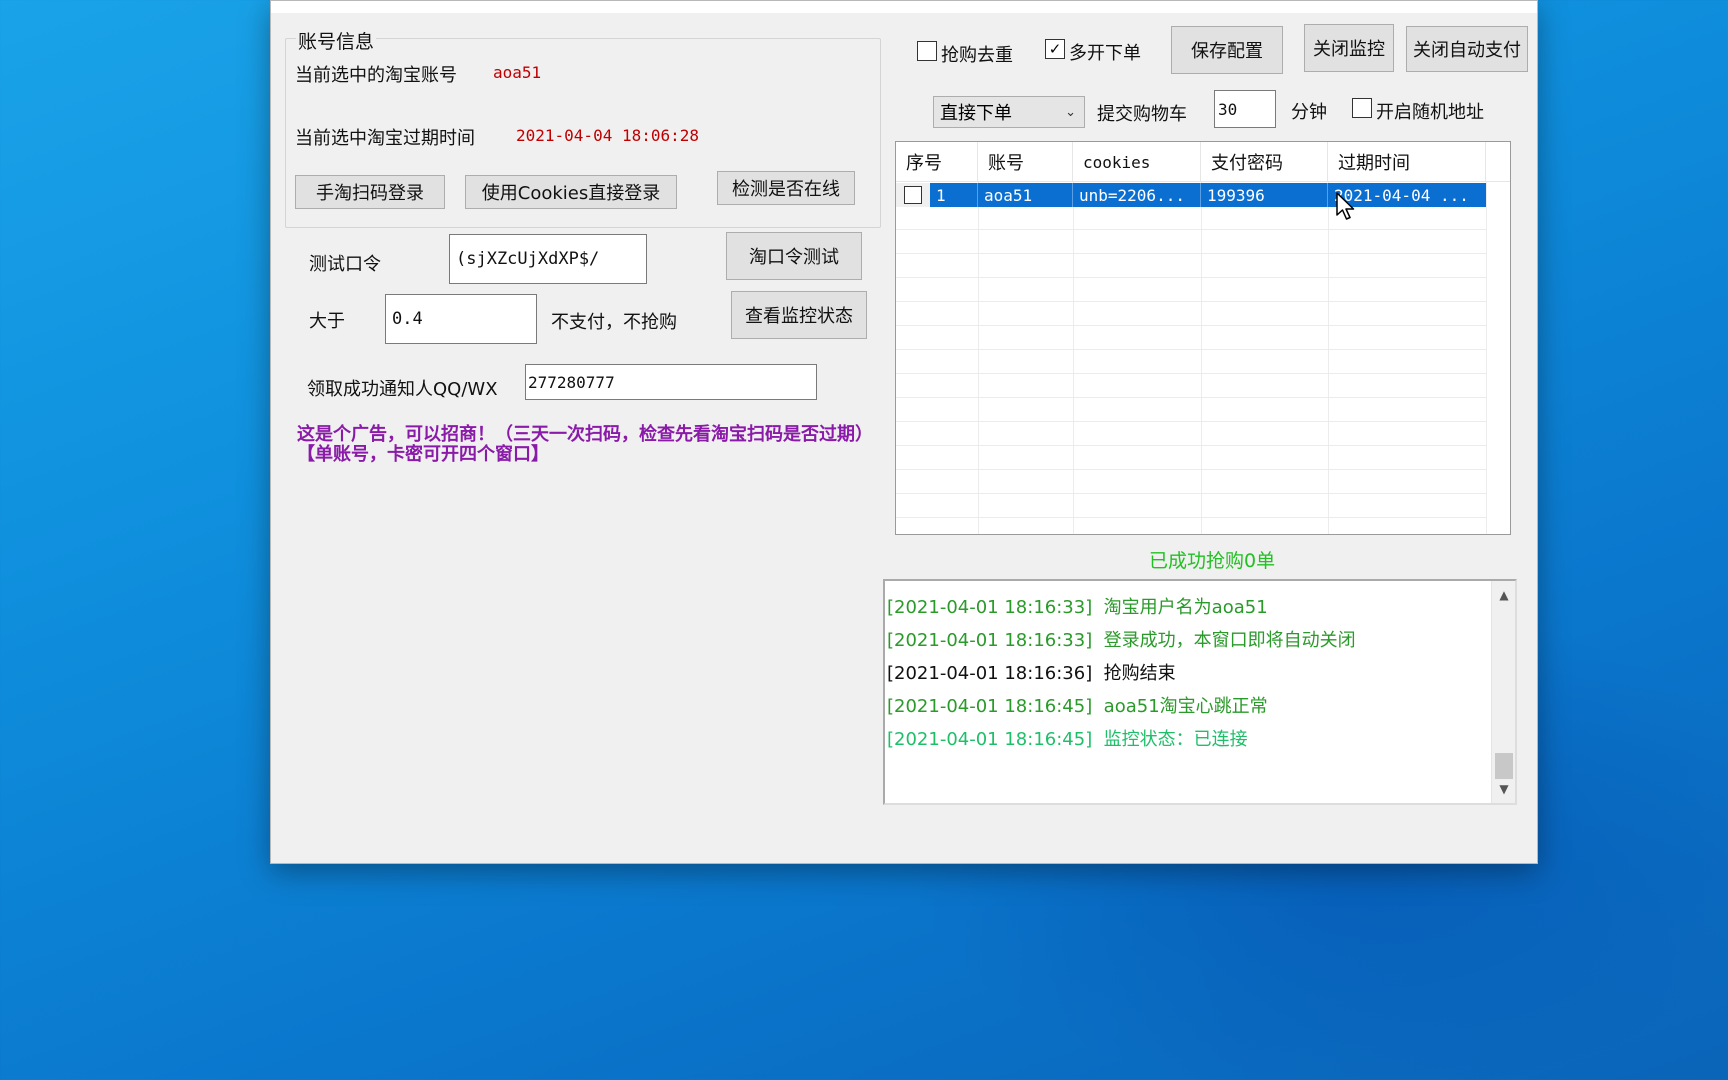 The width and height of the screenshot is (1728, 1080). Describe the element at coordinates (1070, 112) in the screenshot. I see `chevron-down-icon: ⌄` at that location.